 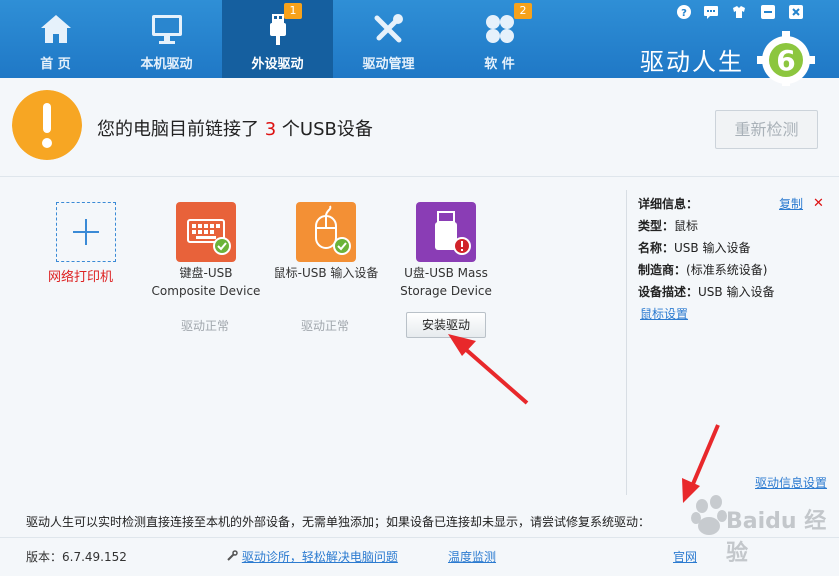 What do you see at coordinates (692, 62) in the screenshot?
I see `brand-name: 驱动人生` at bounding box center [692, 62].